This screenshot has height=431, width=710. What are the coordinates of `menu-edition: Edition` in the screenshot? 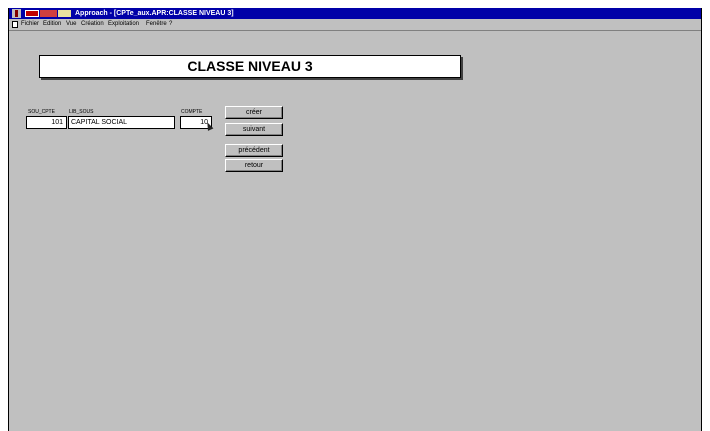 It's located at (52, 24).